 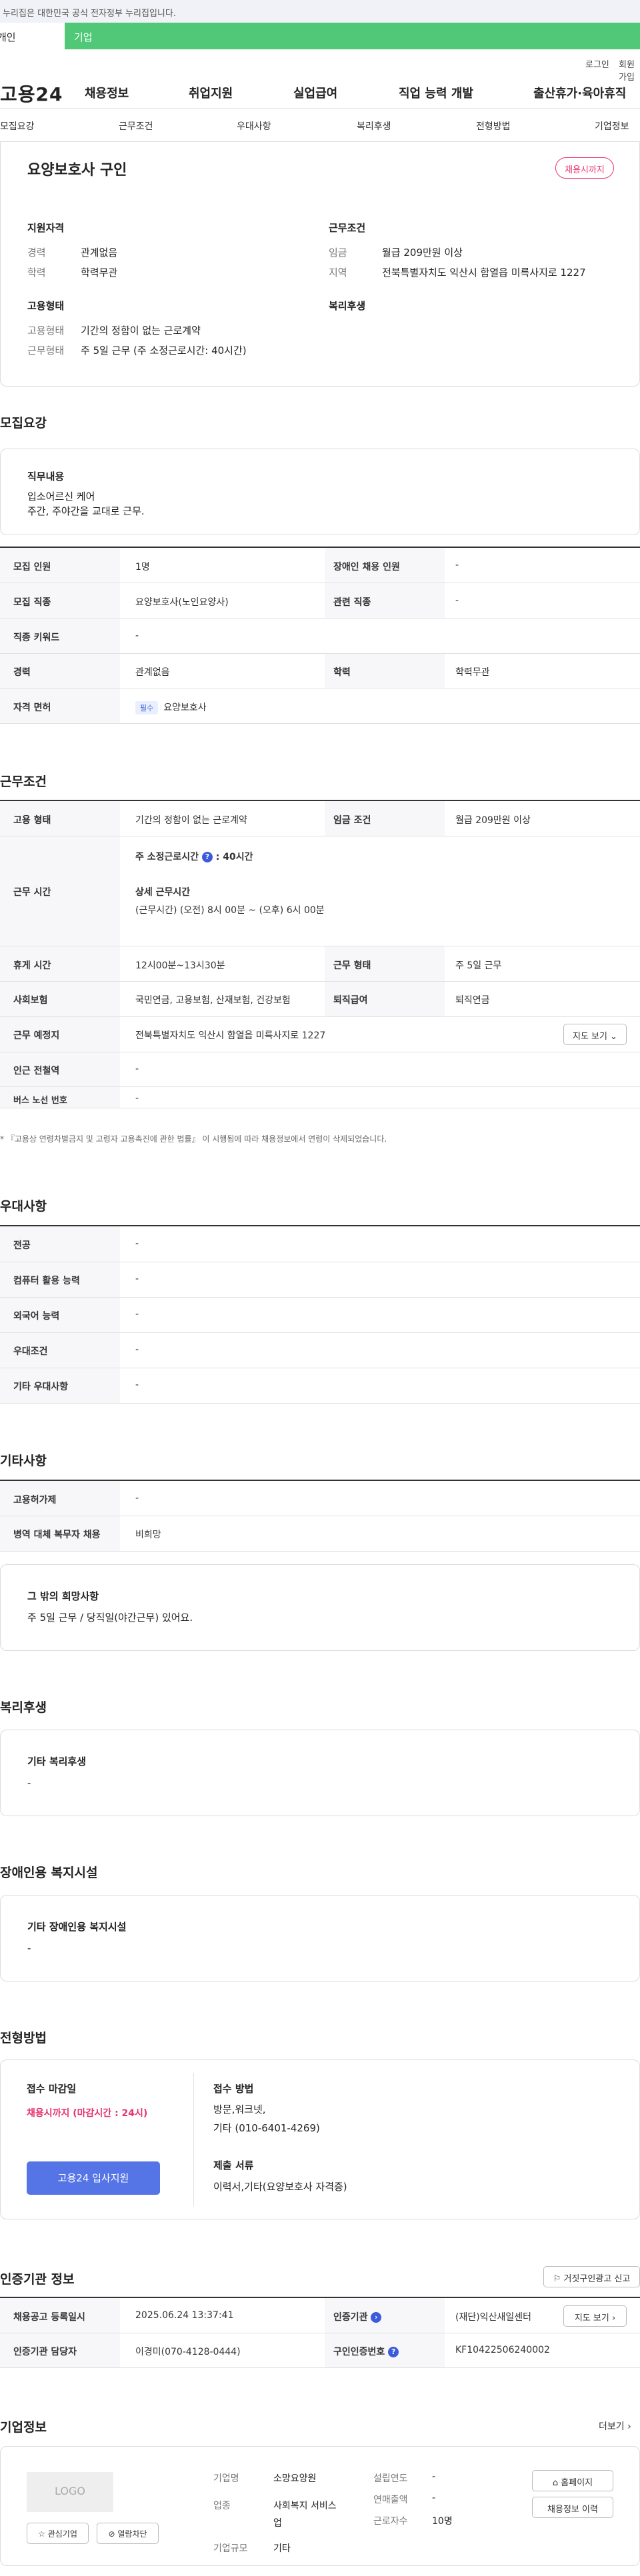 I want to click on method-line-1: 방문,워크넷,, so click(x=239, y=2109).